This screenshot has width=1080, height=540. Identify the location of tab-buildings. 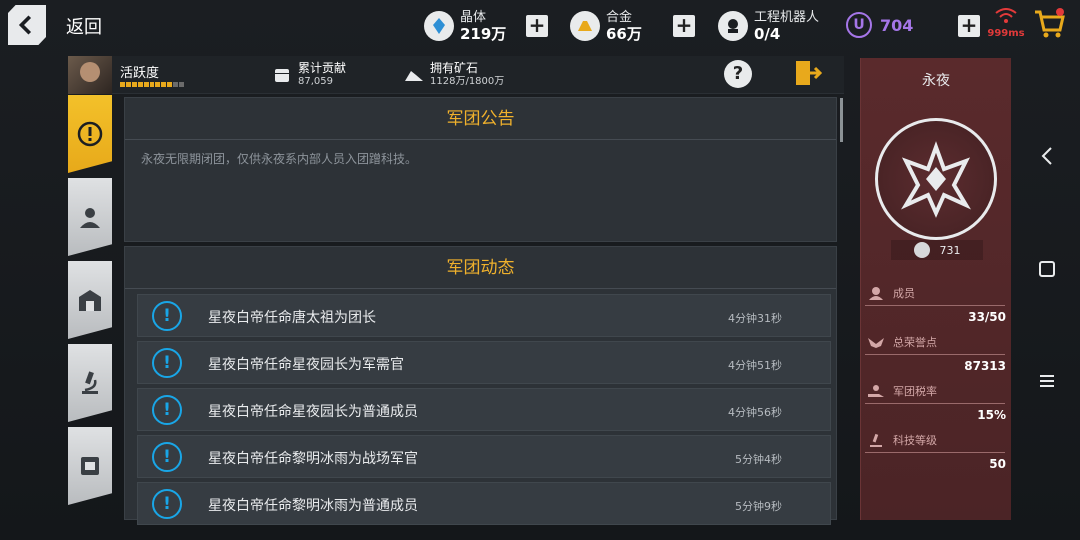
(90, 300).